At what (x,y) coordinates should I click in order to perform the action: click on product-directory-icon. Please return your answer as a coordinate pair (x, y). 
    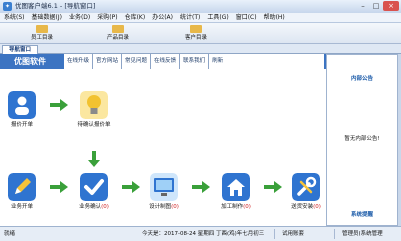
    Looking at the image, I should click on (118, 29).